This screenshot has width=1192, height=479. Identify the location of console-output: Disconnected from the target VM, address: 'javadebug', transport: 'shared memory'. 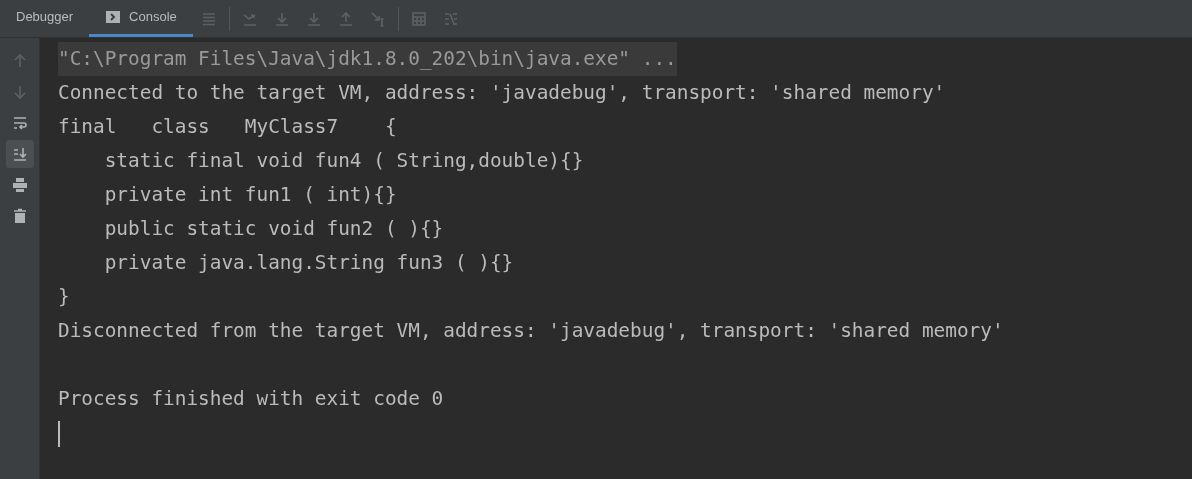
(531, 331).